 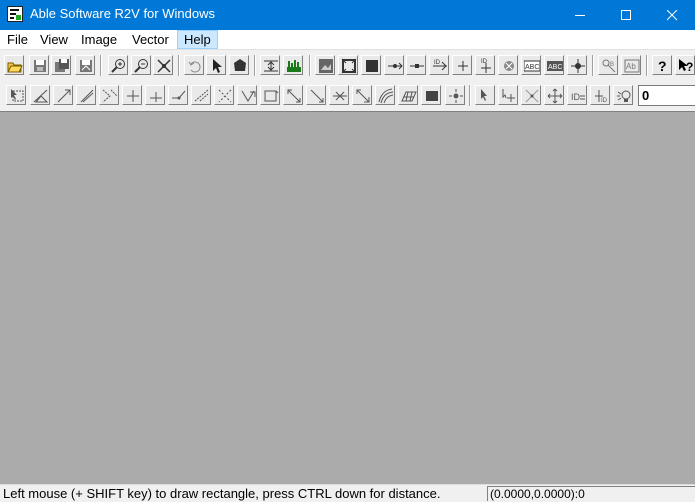 I want to click on save-vector-button, so click(x=85, y=65).